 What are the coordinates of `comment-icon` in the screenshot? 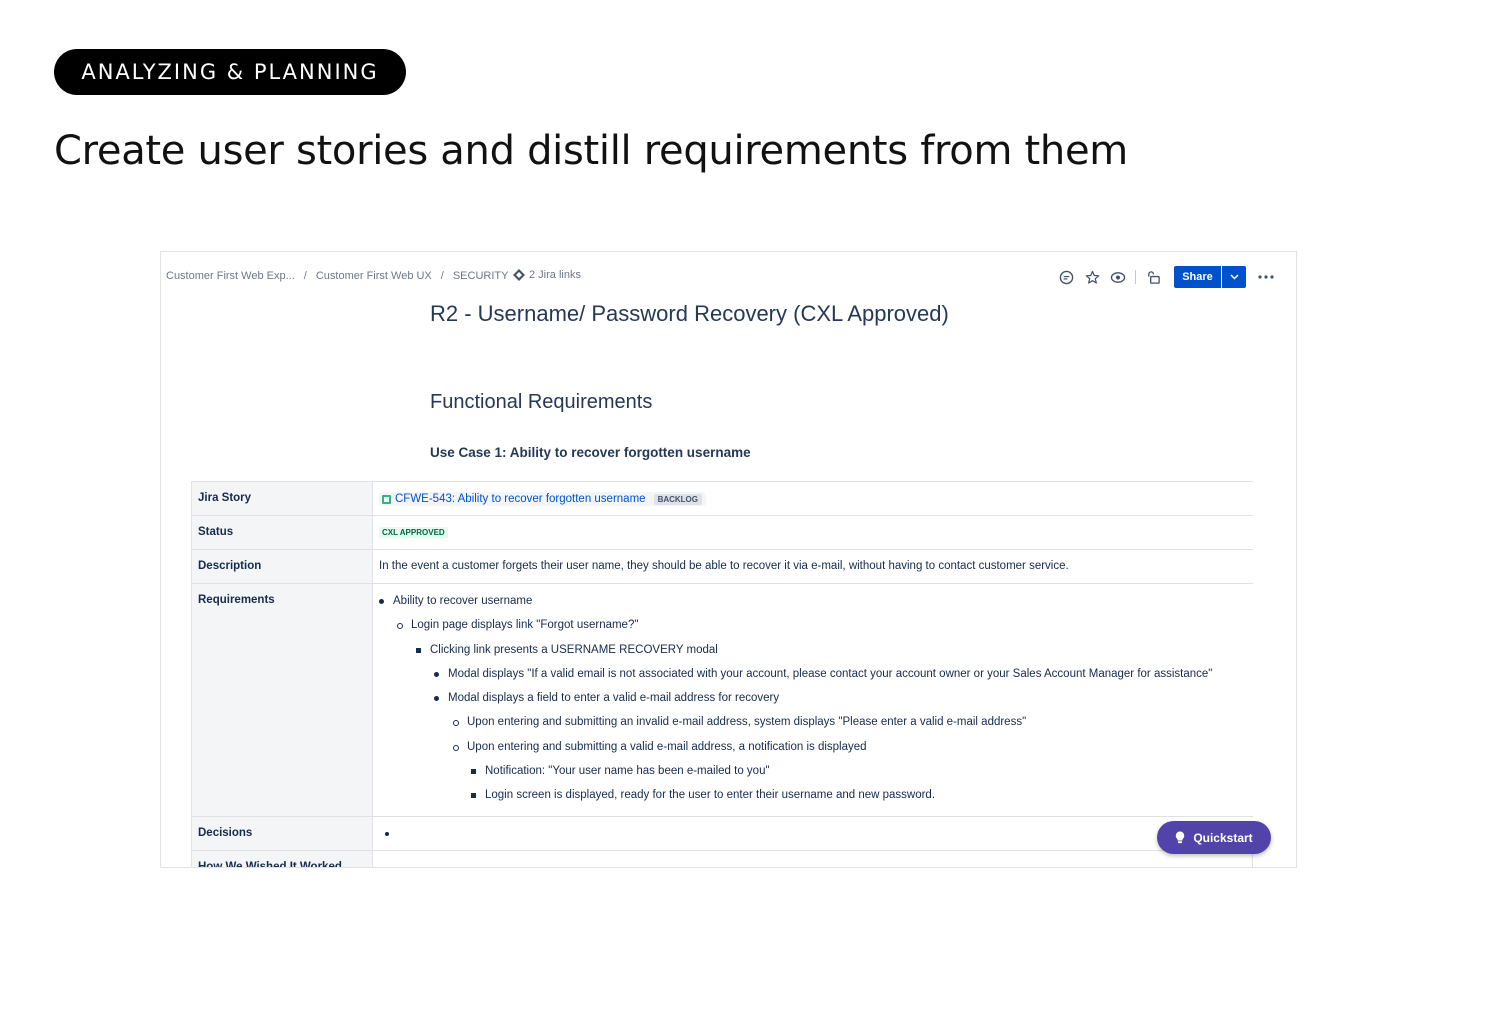 It's located at (1066, 277).